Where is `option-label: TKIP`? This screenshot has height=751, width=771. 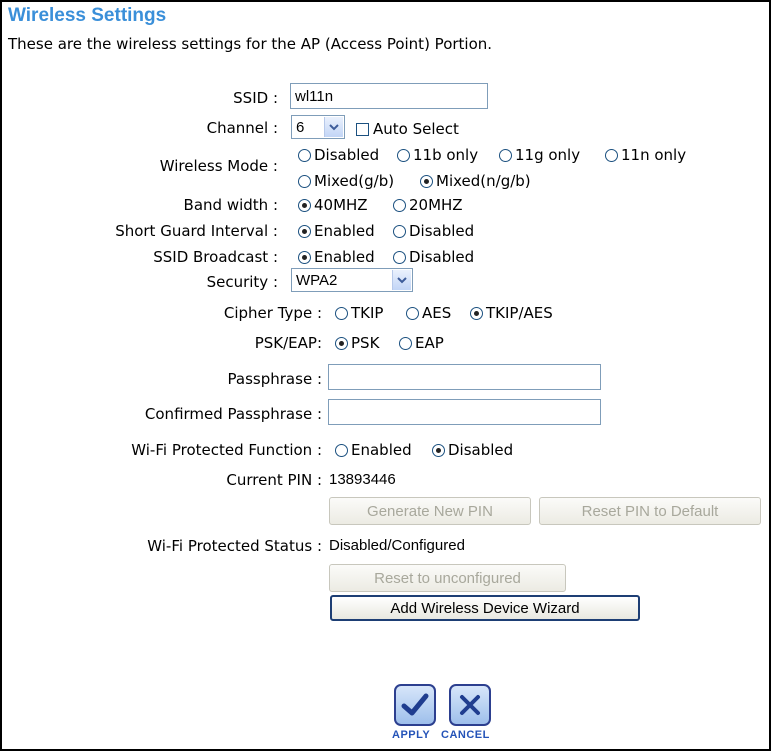
option-label: TKIP is located at coordinates (367, 313).